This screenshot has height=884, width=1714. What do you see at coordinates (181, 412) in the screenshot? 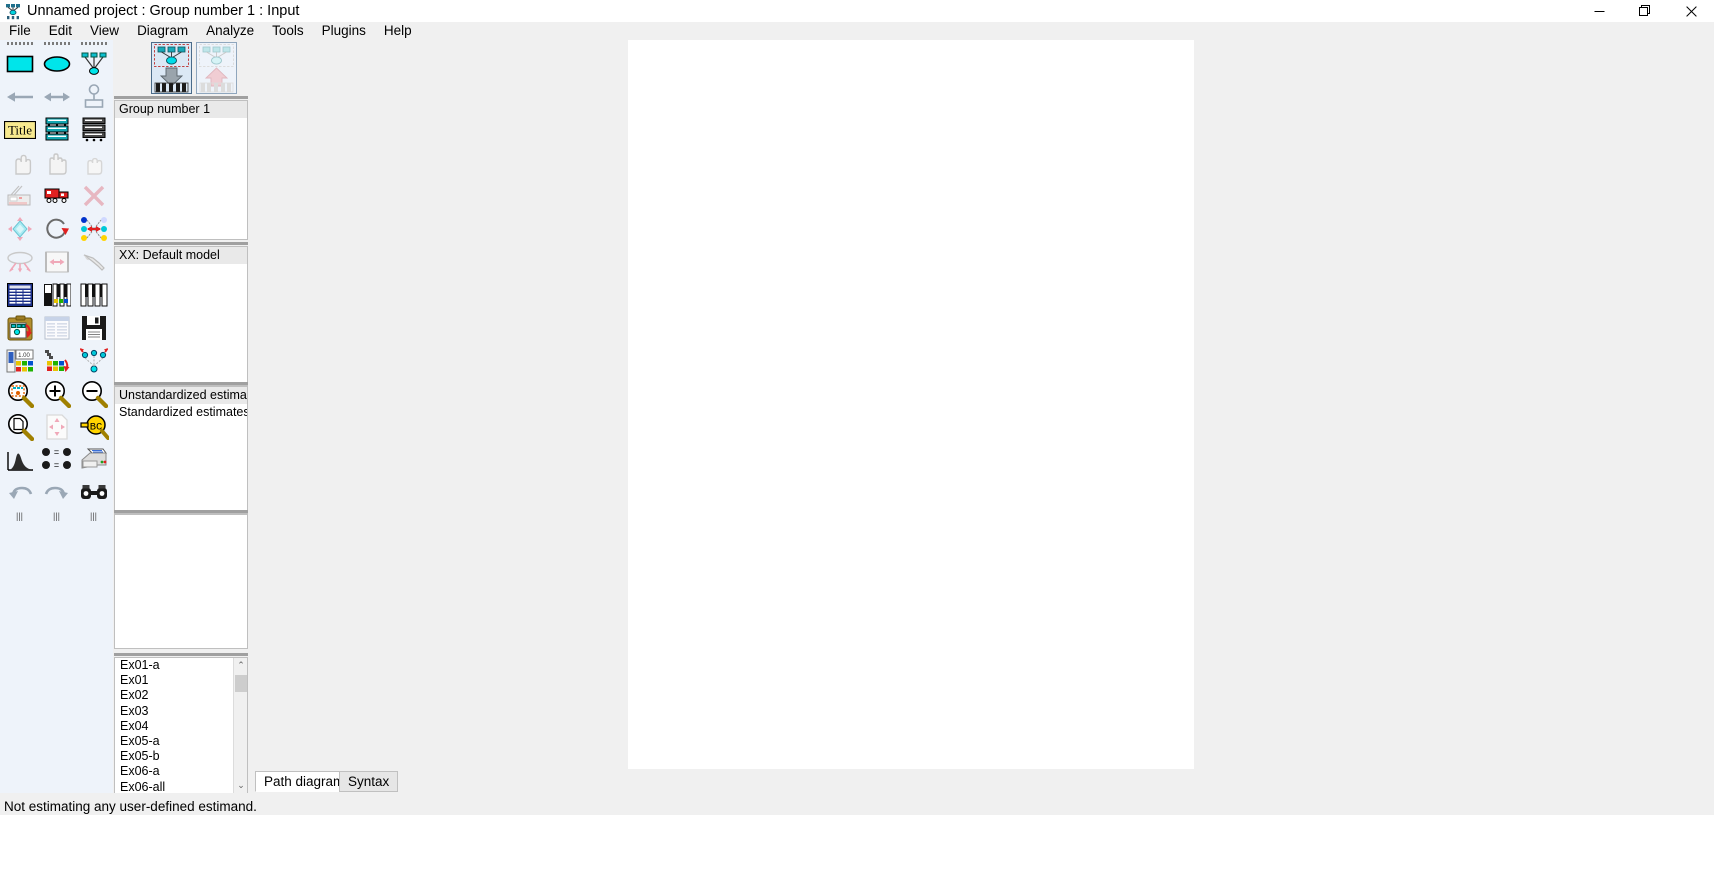
I see `estimates-item-standardized: Standardized estimates` at bounding box center [181, 412].